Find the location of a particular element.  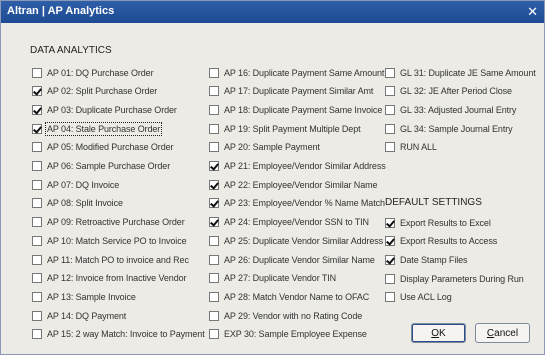

checkbox-label: GL 33: Adjusted Journal Entry is located at coordinates (458, 109).